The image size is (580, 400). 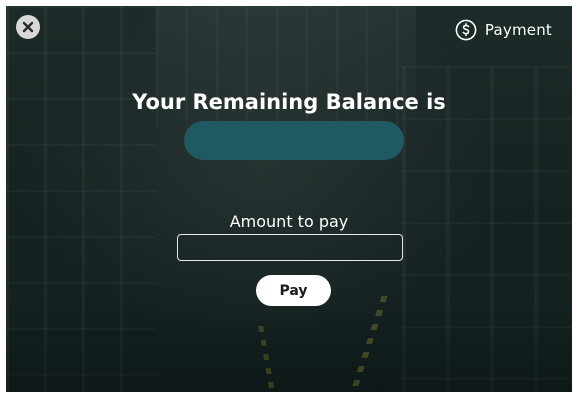 I want to click on close-icon, so click(x=28, y=27).